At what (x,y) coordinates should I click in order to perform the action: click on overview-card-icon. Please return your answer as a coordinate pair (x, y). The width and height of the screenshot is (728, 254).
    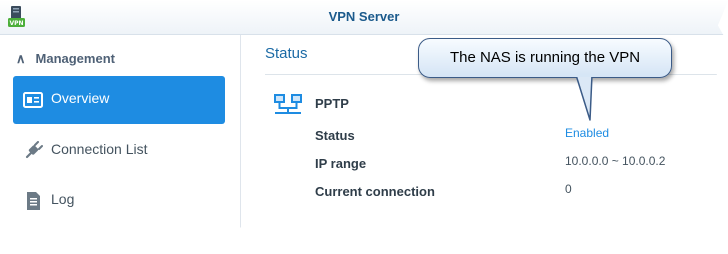
    Looking at the image, I should click on (33, 100).